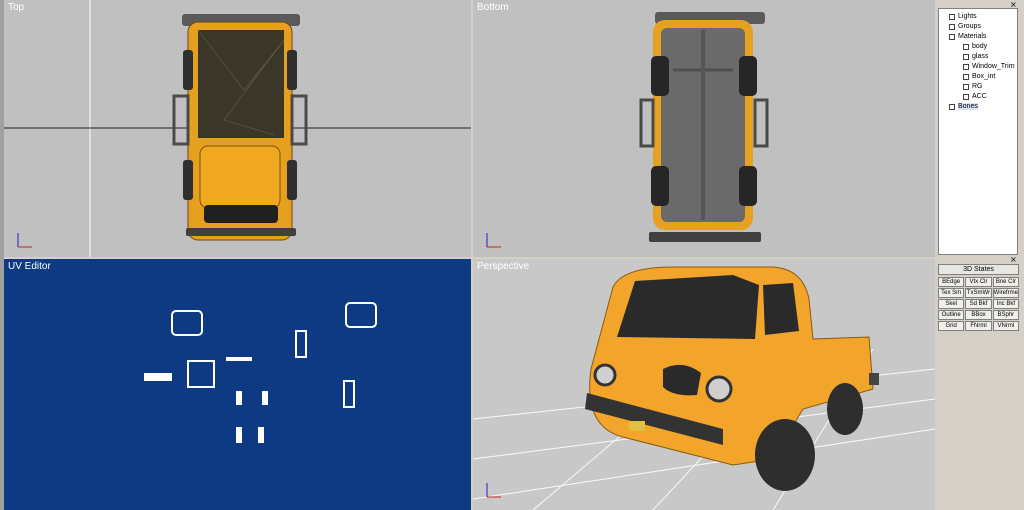 Image resolution: width=1024 pixels, height=510 pixels. What do you see at coordinates (951, 304) in the screenshot?
I see `state-button-skel: Skel` at bounding box center [951, 304].